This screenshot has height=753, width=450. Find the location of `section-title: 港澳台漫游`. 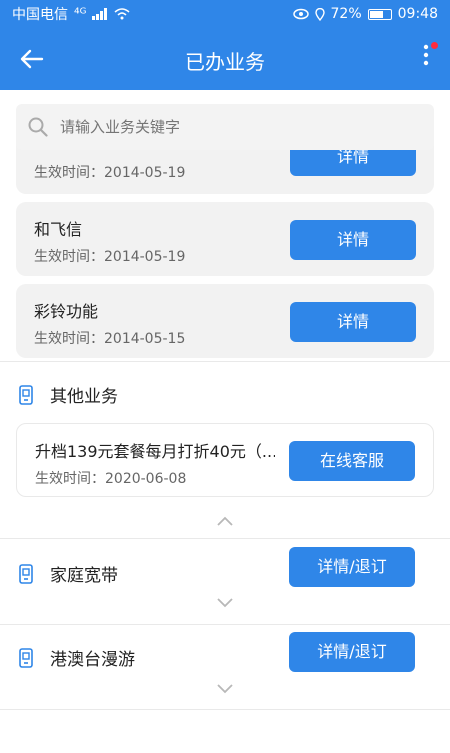

section-title: 港澳台漫游 is located at coordinates (92, 660).